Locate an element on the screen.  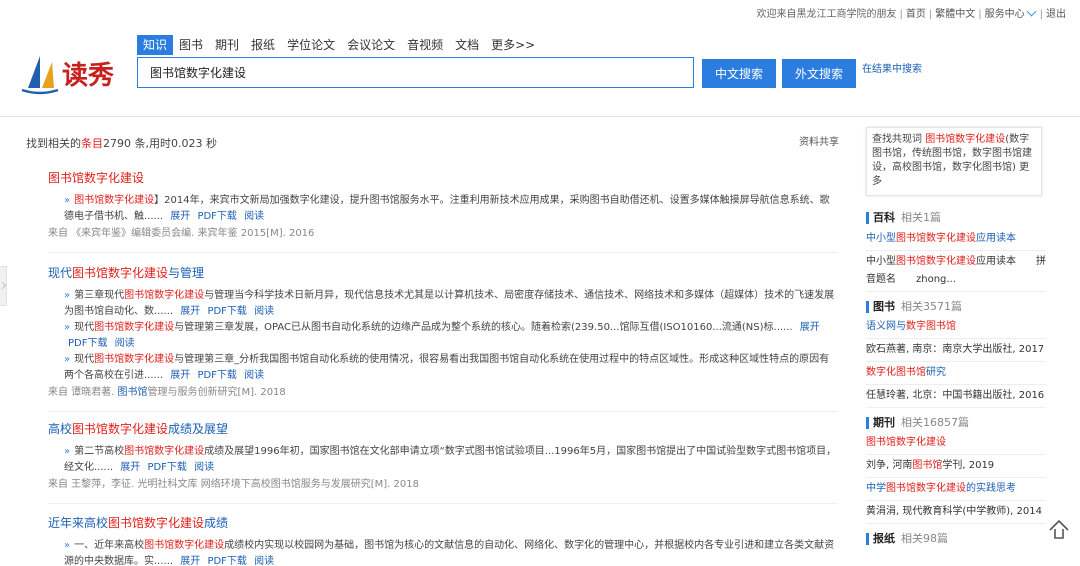
tab-newspapers: 报纸 is located at coordinates (263, 45).